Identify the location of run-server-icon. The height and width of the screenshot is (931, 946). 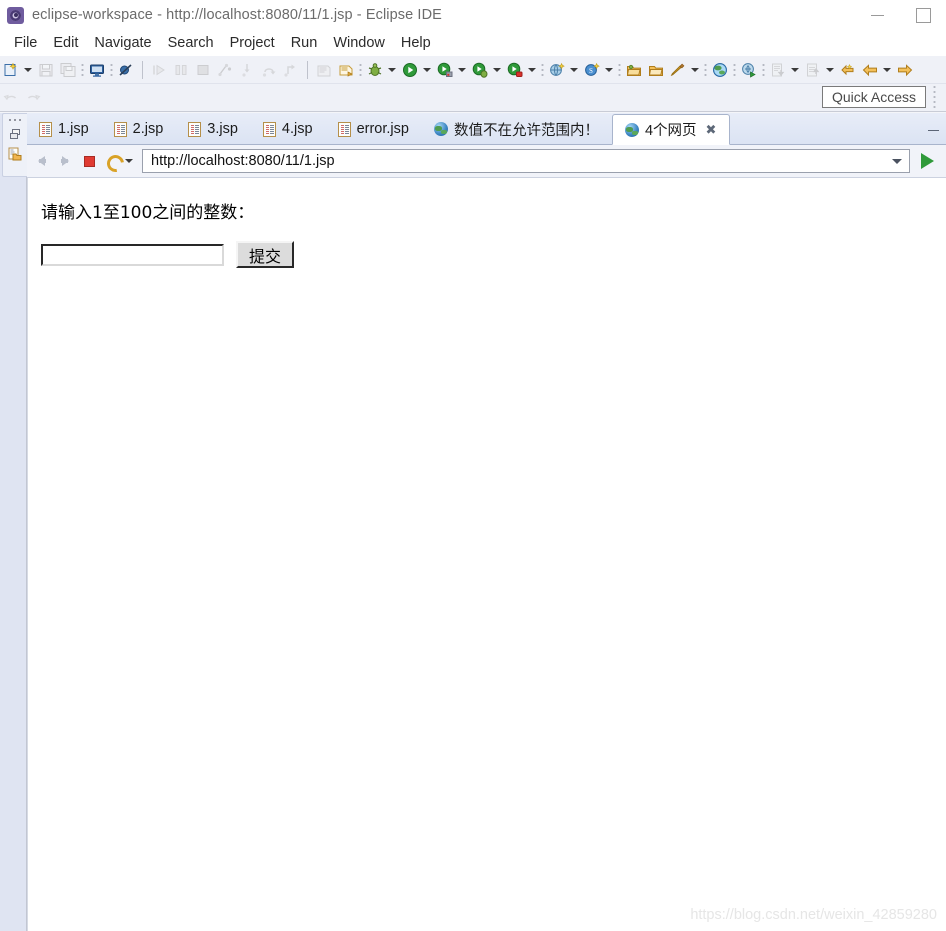
(445, 70).